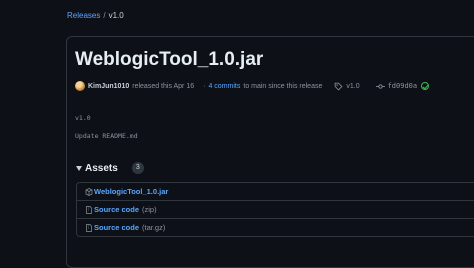 The width and height of the screenshot is (474, 268). I want to click on assets-count-badge: 3, so click(137, 168).